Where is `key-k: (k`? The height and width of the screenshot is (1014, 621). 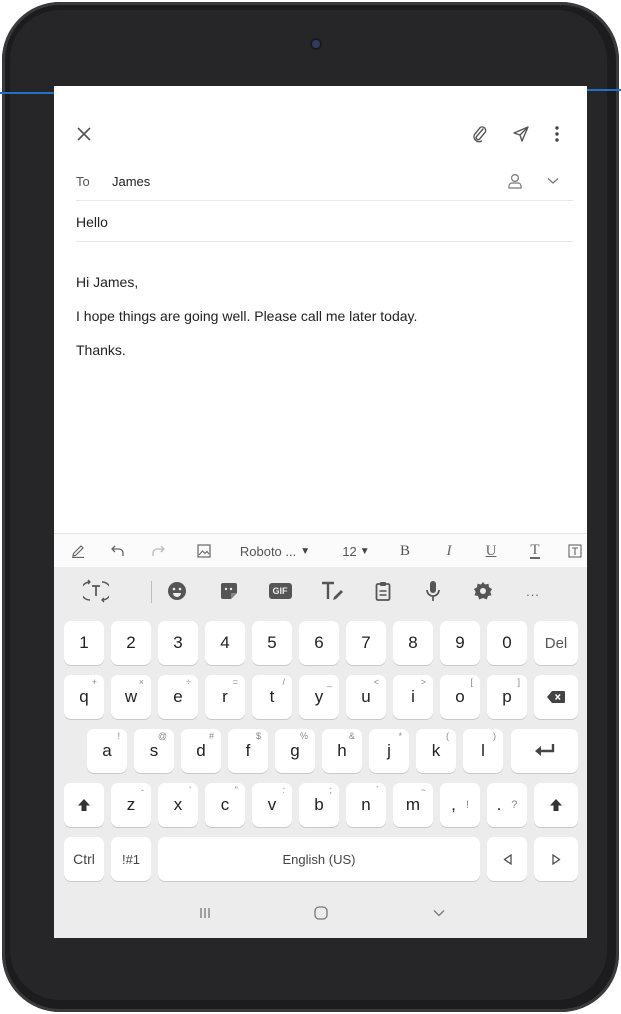 key-k: (k is located at coordinates (436, 751).